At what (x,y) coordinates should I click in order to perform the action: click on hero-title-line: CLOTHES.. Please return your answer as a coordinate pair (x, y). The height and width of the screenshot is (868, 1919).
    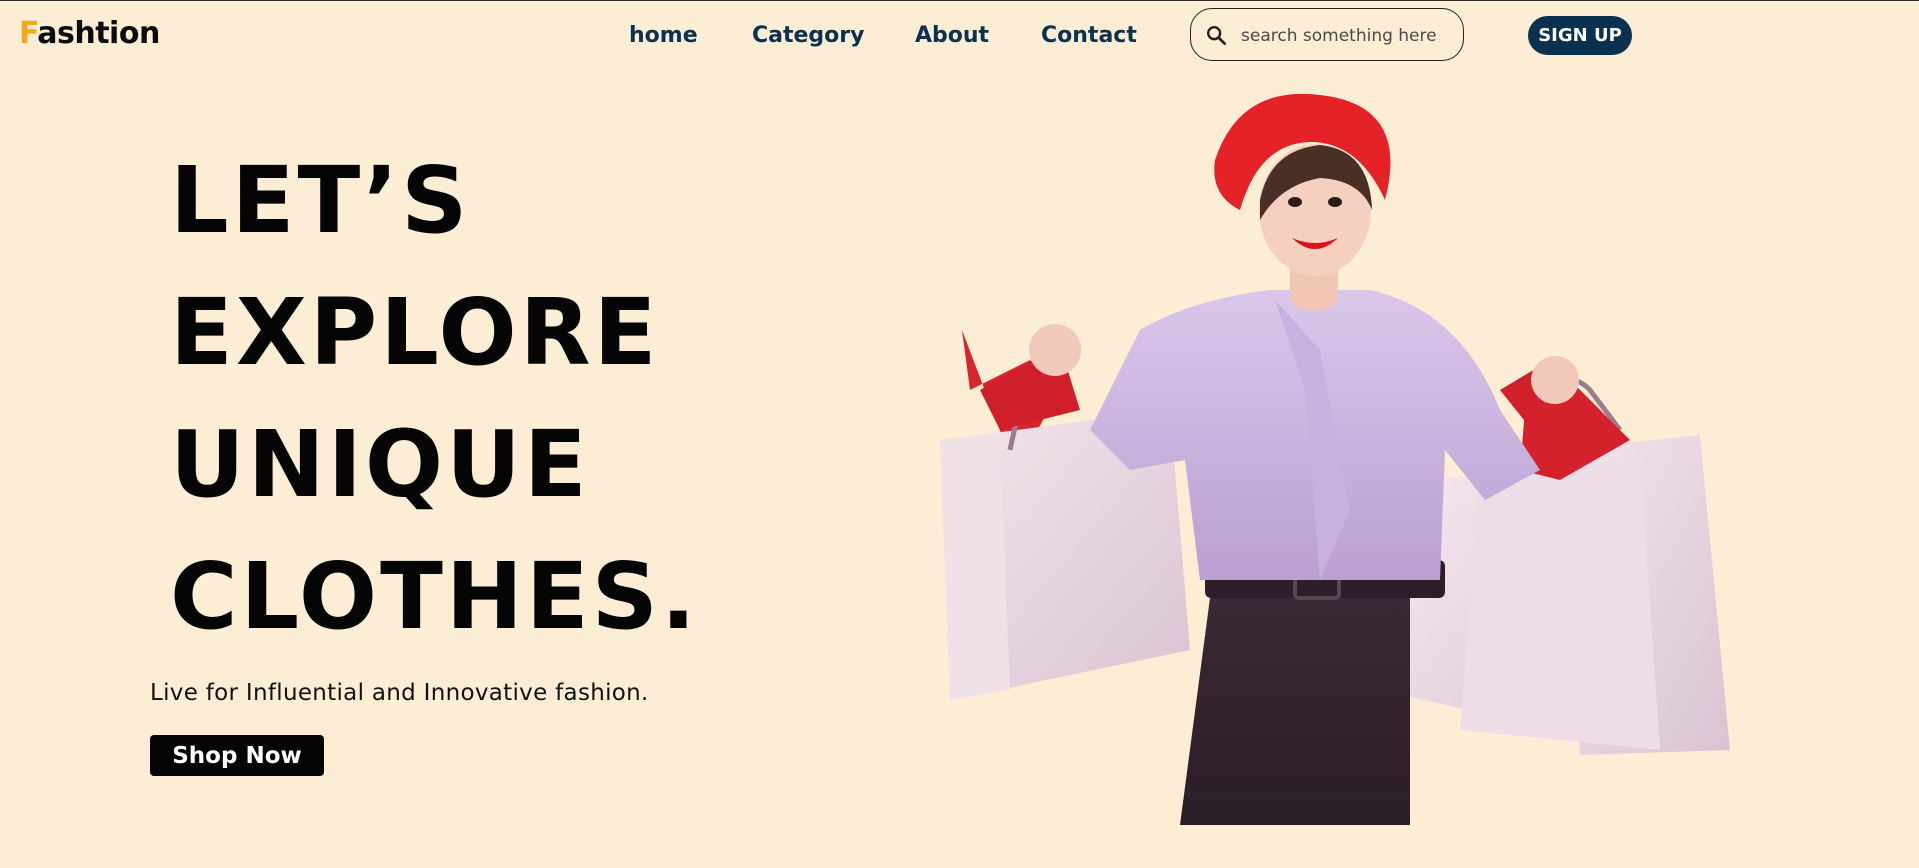
    Looking at the image, I should click on (434, 596).